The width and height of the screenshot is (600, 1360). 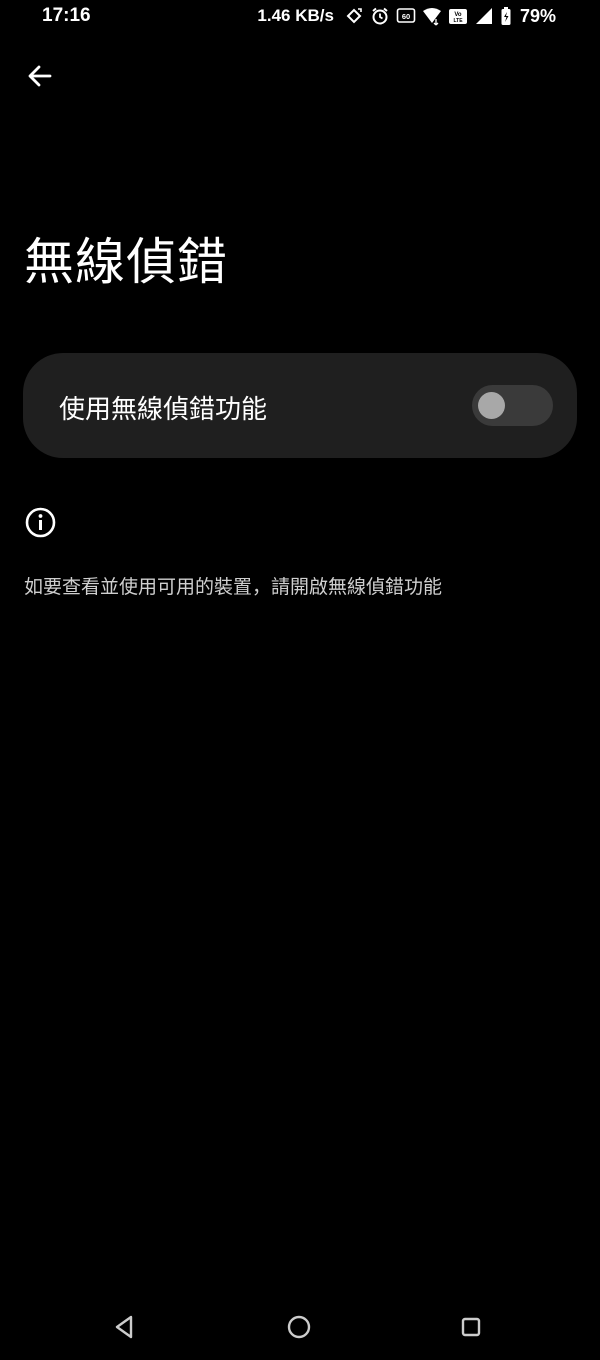 What do you see at coordinates (484, 16) in the screenshot?
I see `signal-icon` at bounding box center [484, 16].